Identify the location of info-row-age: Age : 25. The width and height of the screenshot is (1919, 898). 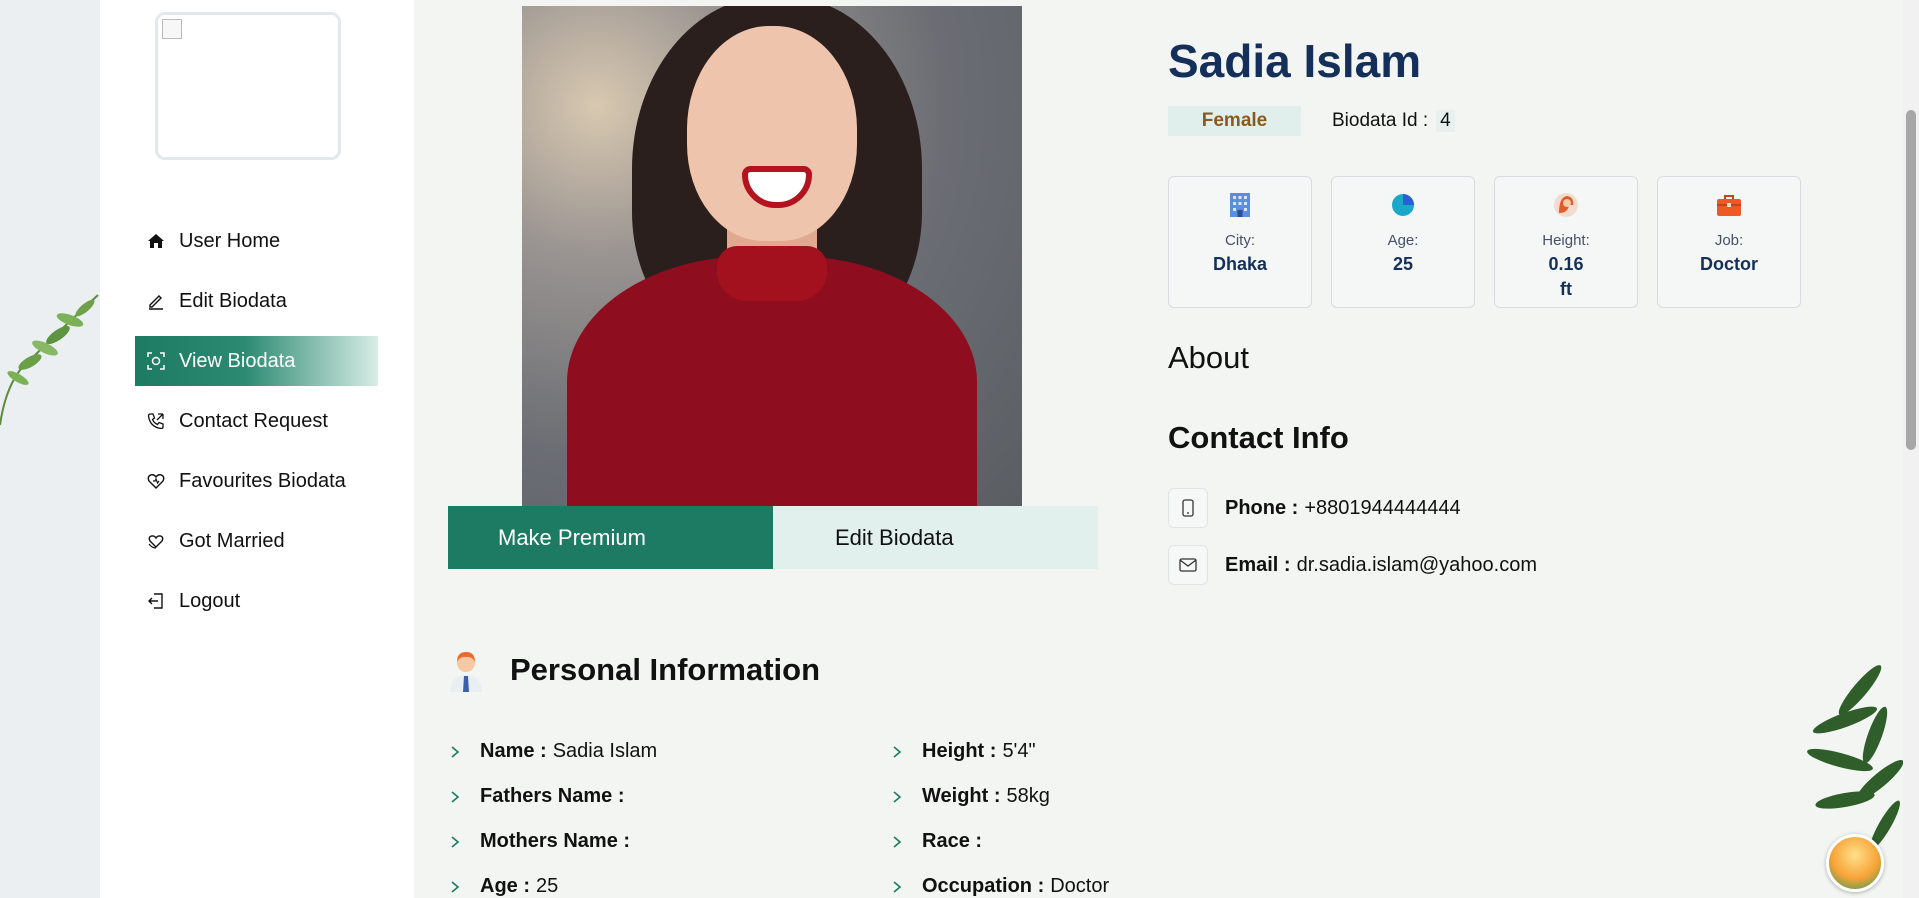
(503, 886).